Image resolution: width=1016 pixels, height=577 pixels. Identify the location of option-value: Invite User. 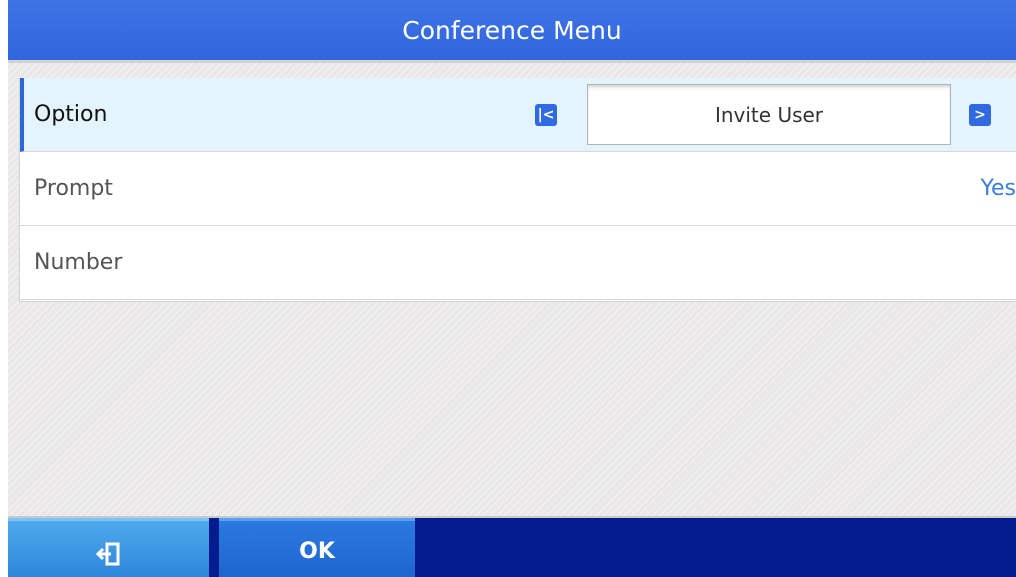
(769, 115).